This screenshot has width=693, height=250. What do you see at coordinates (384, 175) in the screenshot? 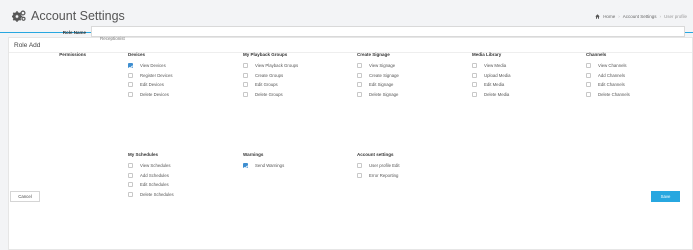
I see `permission-label: Error Reporting` at bounding box center [384, 175].